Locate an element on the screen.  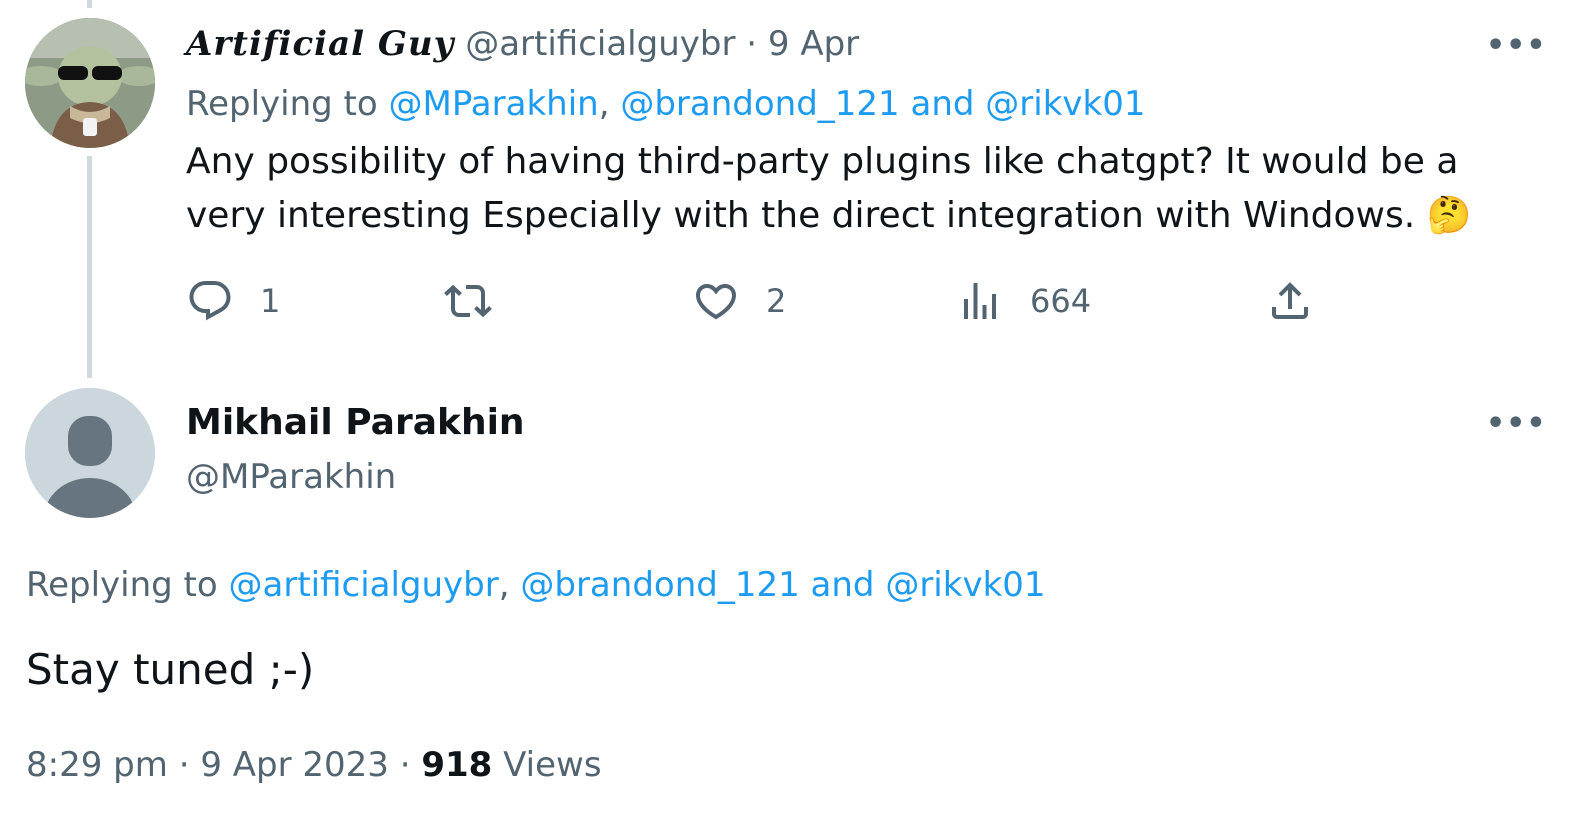
avatar-artificial-guy is located at coordinates (90, 83).